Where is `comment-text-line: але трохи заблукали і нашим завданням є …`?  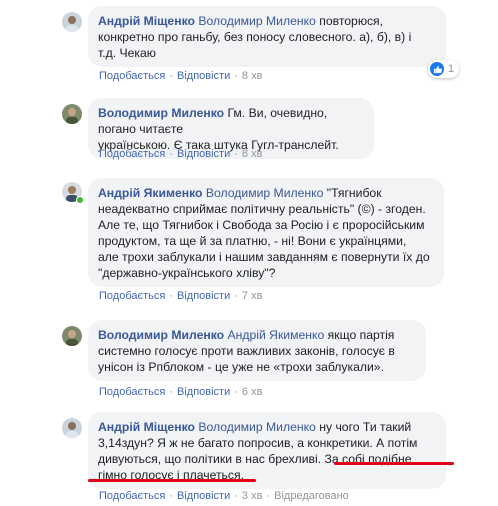
comment-text-line: але трохи заблукали і нашим завданням є … is located at coordinates (264, 257).